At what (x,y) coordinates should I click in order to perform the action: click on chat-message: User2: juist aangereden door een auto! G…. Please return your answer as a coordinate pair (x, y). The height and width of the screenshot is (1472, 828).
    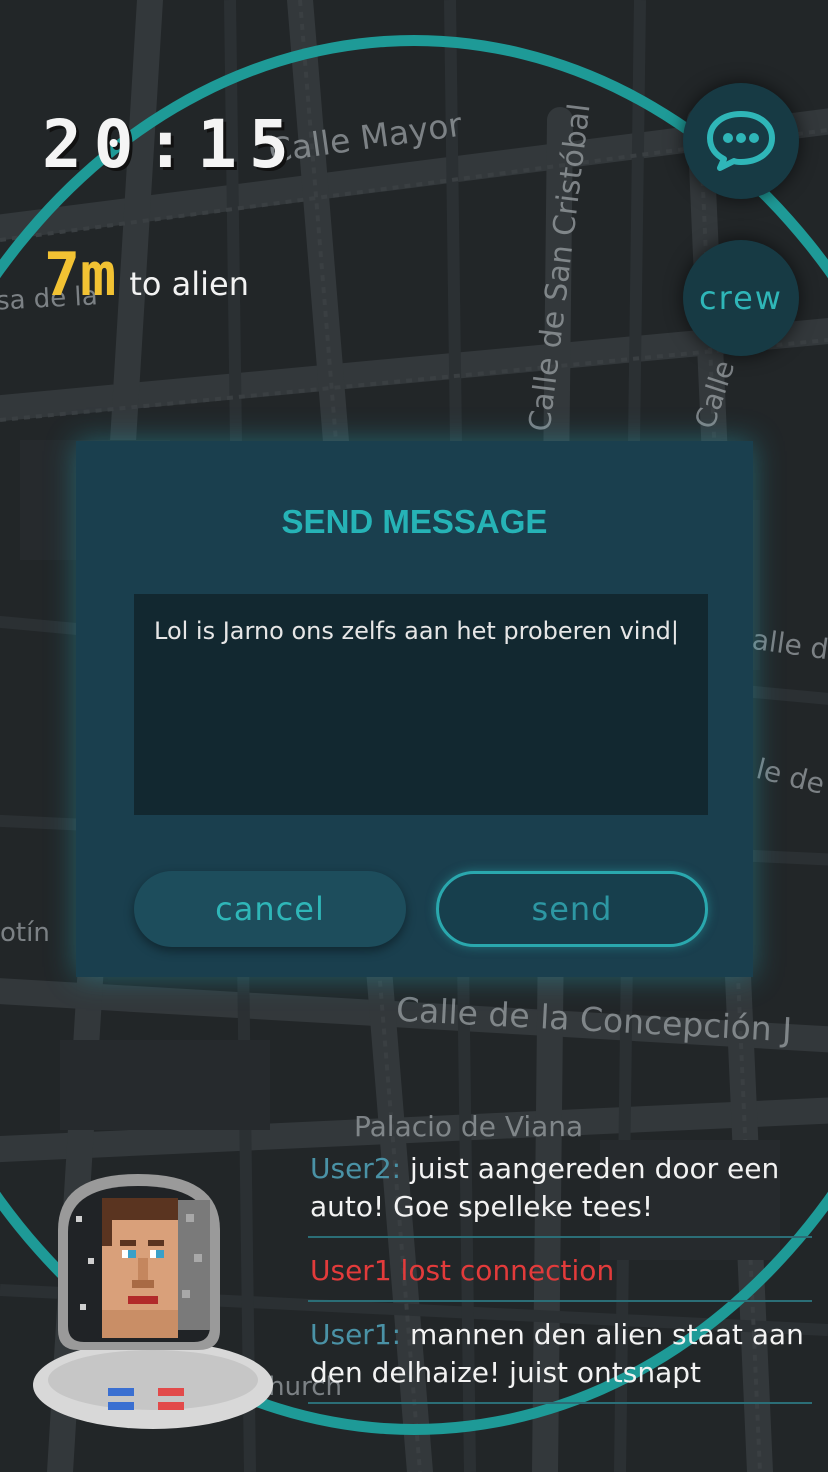
    Looking at the image, I should click on (560, 1193).